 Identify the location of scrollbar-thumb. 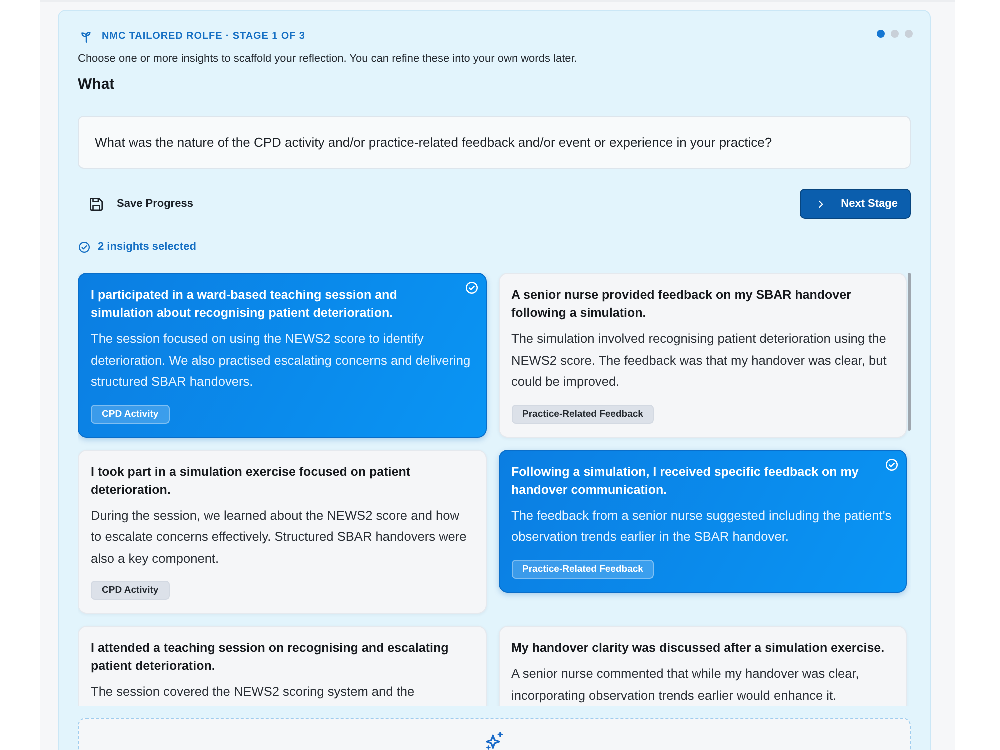
(909, 352).